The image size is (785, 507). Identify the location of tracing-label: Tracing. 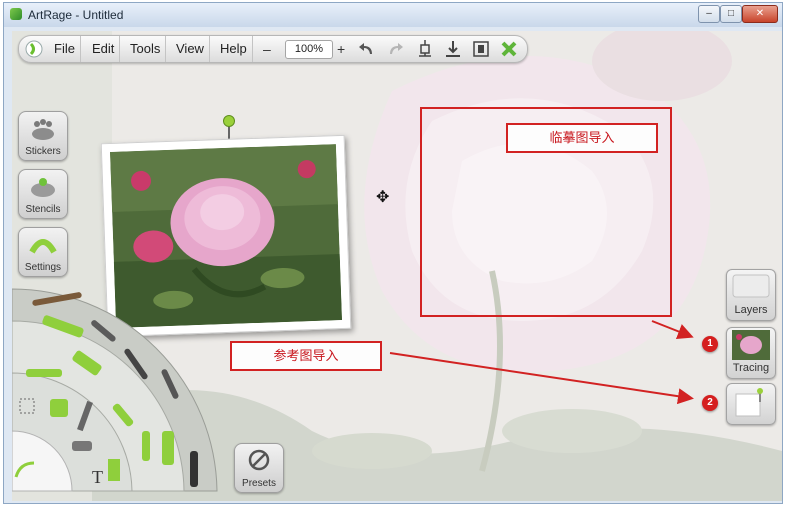
(751, 368).